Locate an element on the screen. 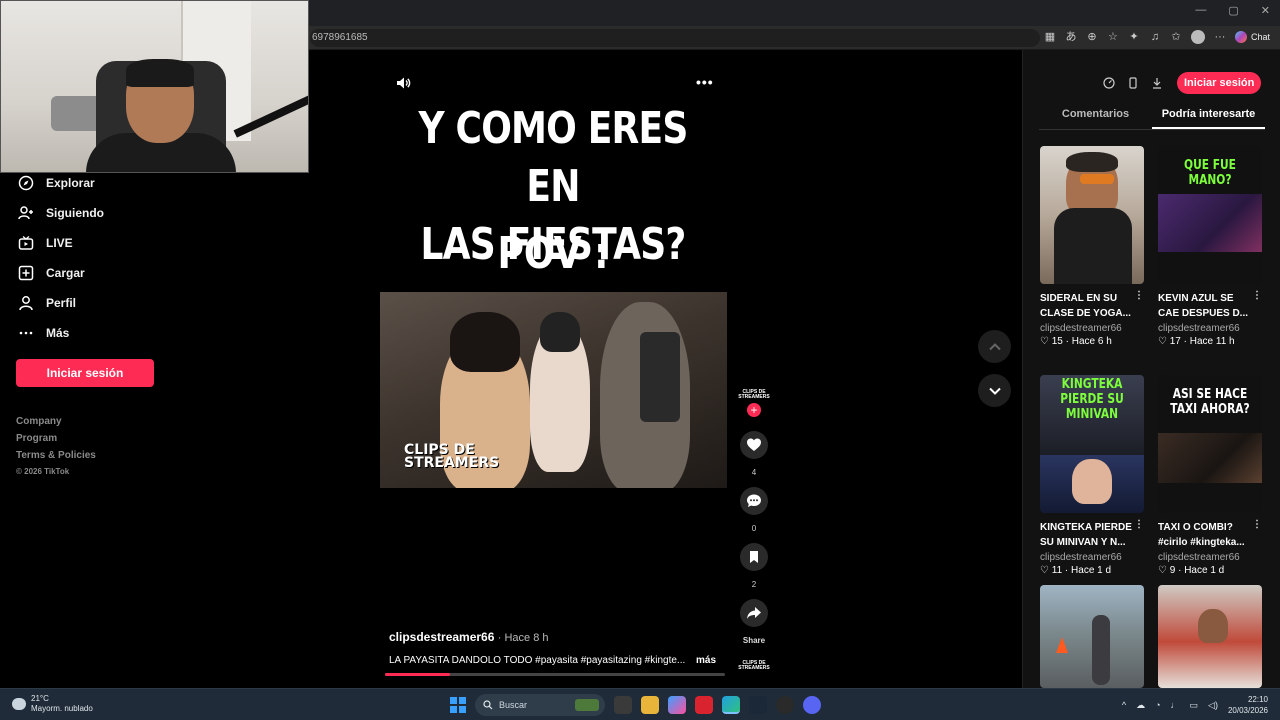 This screenshot has width=1280, height=720. share-button is located at coordinates (754, 613).